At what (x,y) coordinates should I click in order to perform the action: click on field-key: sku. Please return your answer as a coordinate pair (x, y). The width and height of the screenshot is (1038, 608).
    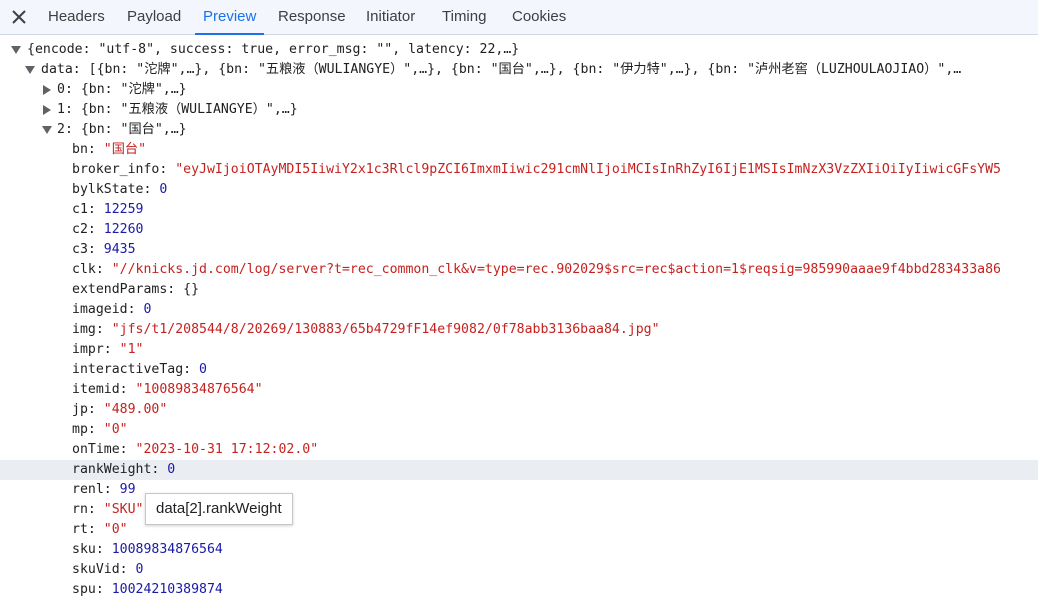
    Looking at the image, I should click on (84, 549).